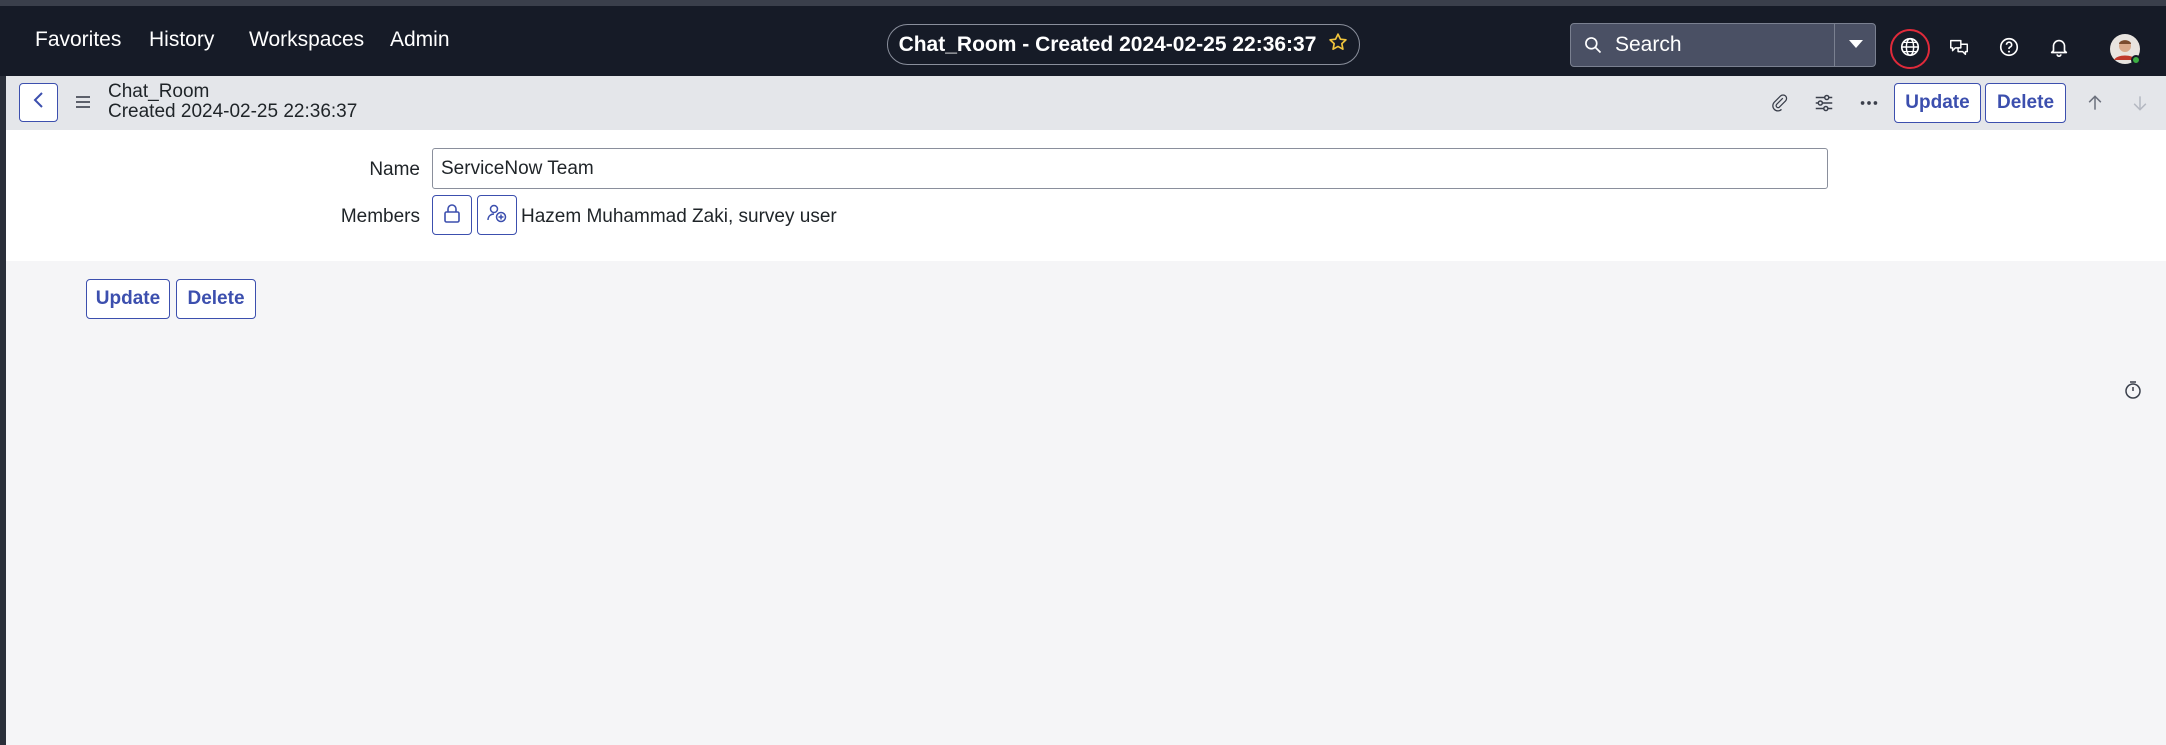  I want to click on search-icon, so click(1593, 47).